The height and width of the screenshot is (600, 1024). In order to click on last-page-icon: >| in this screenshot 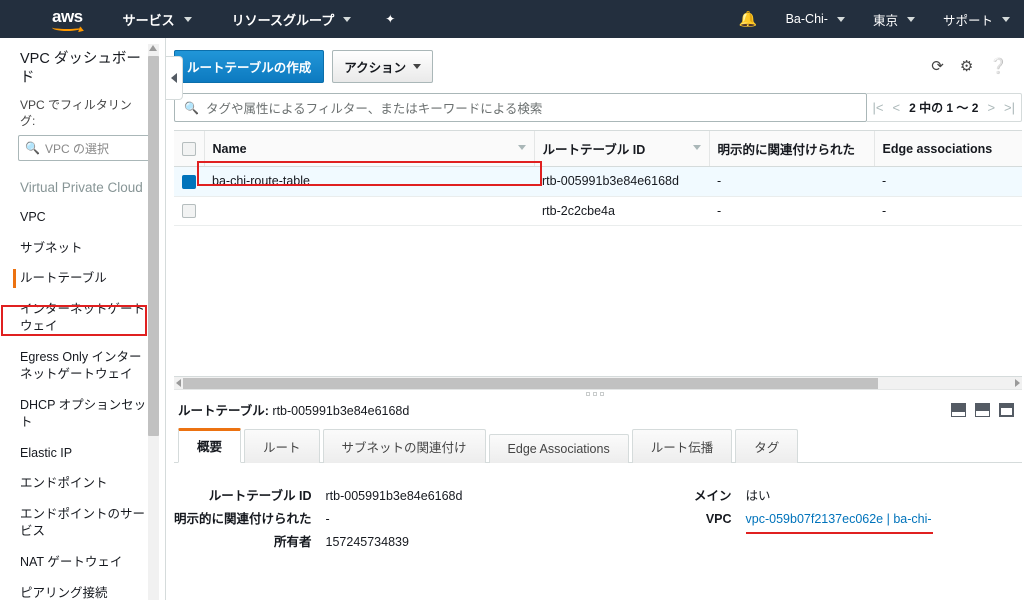, I will do `click(1009, 107)`.